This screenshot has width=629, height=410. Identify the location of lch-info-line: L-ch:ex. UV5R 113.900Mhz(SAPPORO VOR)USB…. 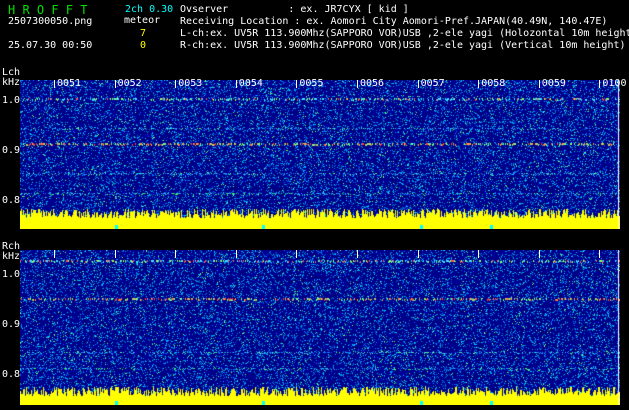
(404, 33).